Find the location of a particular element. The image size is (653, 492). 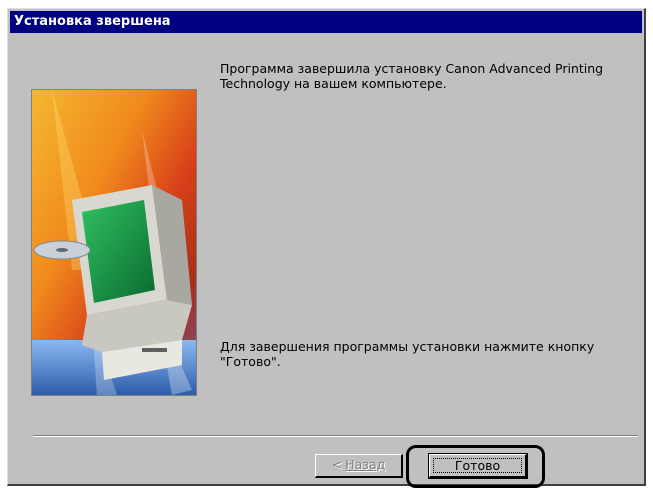

back-button-label: Назад is located at coordinates (365, 464).